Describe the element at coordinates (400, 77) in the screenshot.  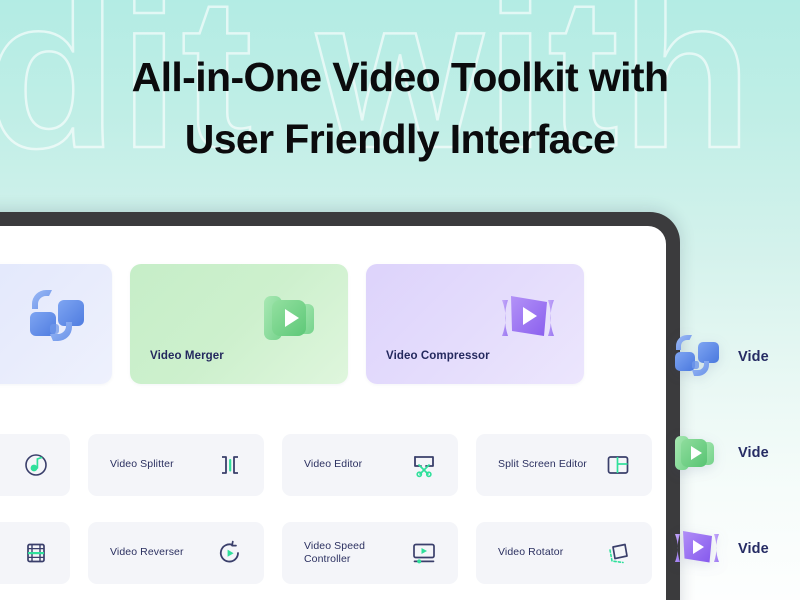
I see `headline-line-1: All-in-One Video Toolkit with` at that location.